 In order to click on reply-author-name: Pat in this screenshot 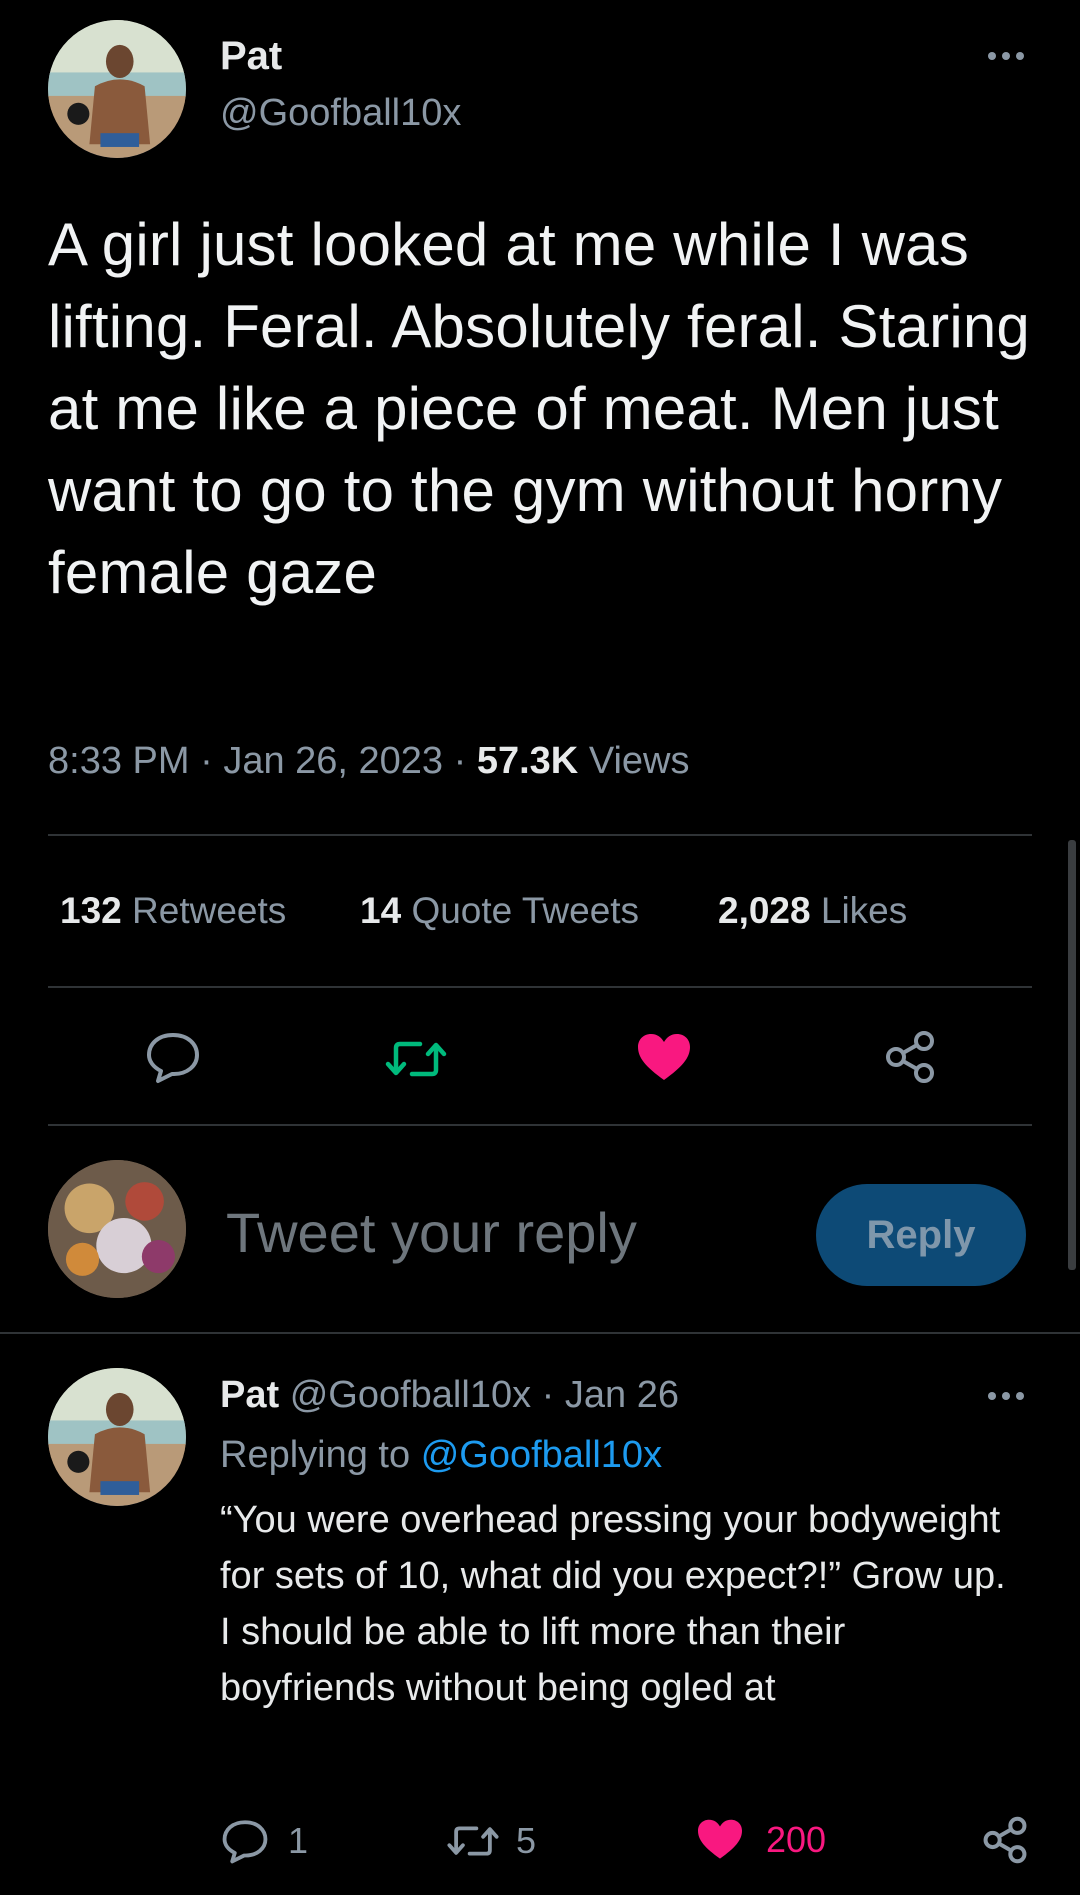, I will do `click(249, 1395)`.